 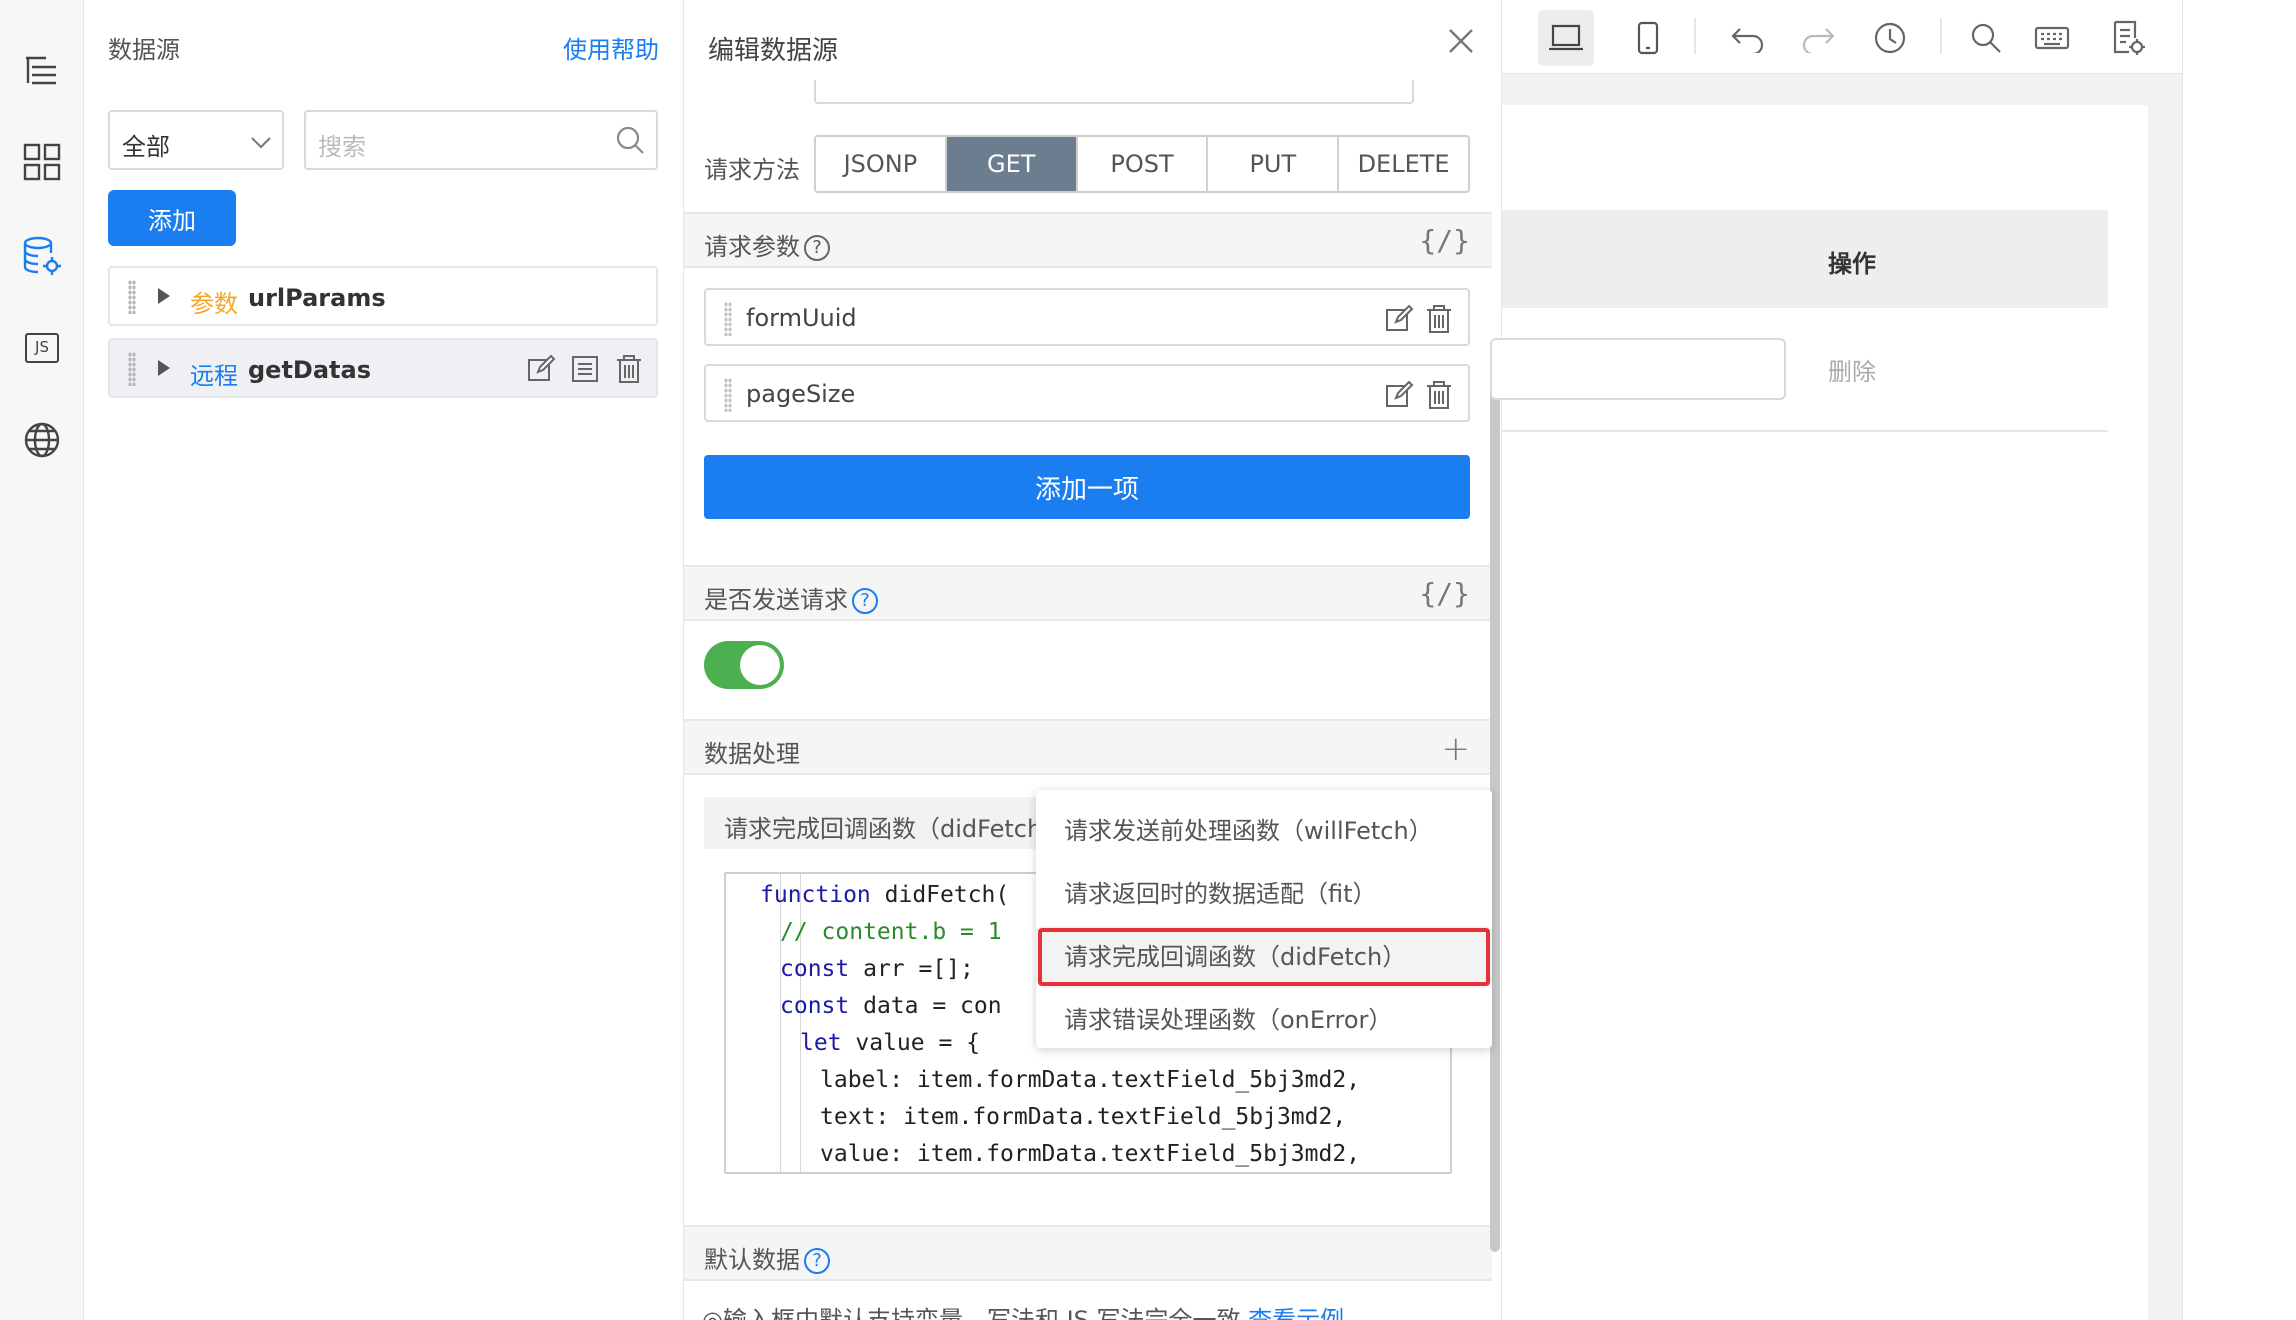 What do you see at coordinates (1264, 831) in the screenshot?
I see `dropdown-option: 请求发送前处理函数（willFetch）` at bounding box center [1264, 831].